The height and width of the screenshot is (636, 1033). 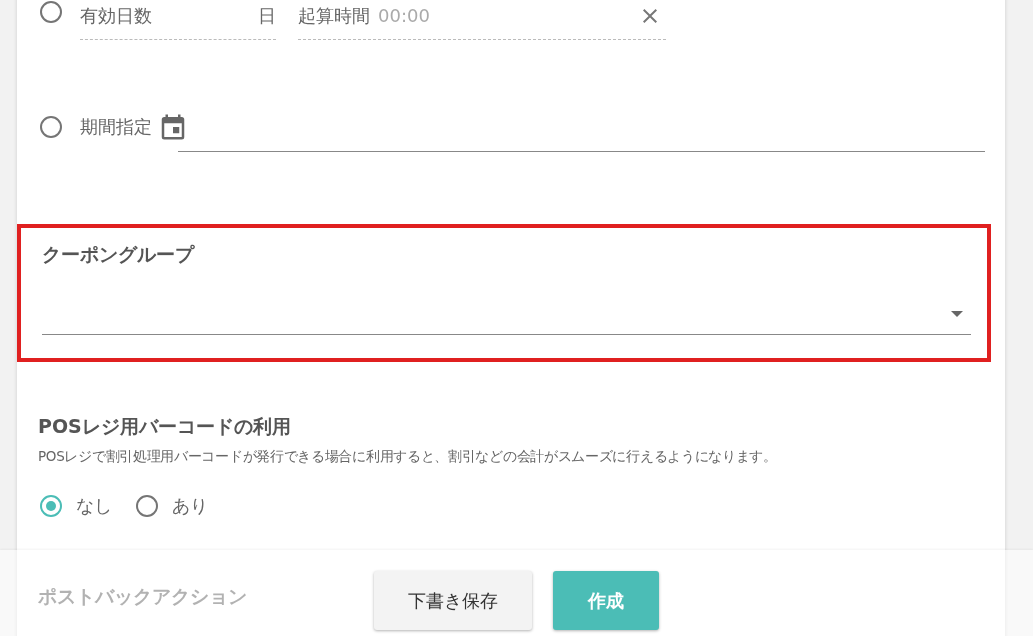 What do you see at coordinates (408, 457) in the screenshot?
I see `section-description: POSレジで割引処理用バーコードが発行できる場合に利用すると、割引などの会計がスムーズに行えるようになります。` at bounding box center [408, 457].